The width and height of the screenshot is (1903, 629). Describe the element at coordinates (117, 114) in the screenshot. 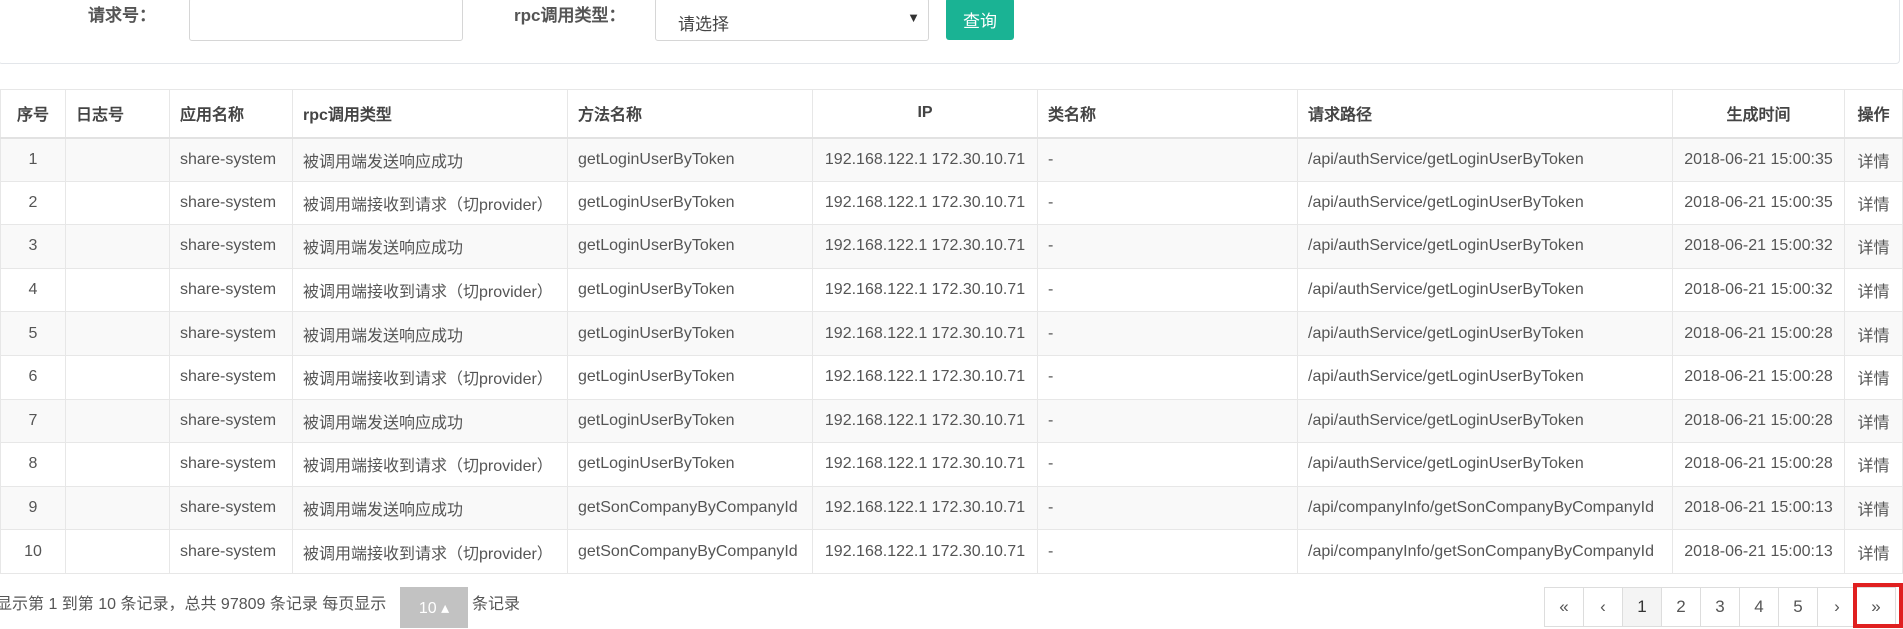

I see `column-header-log: 日志号` at that location.